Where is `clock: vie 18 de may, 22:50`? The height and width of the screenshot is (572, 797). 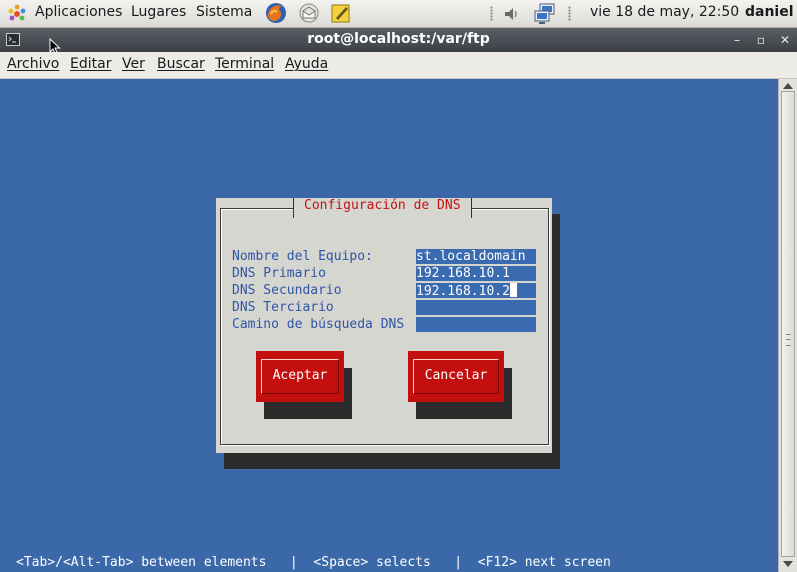 clock: vie 18 de may, 22:50 is located at coordinates (664, 12).